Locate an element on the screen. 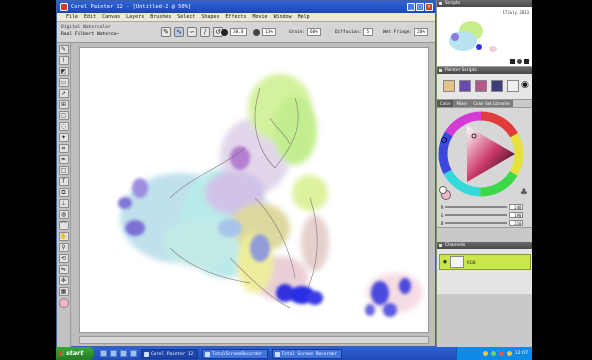 This screenshot has height=360, width=592. magnifier-tool-icon: ⚲ is located at coordinates (63, 247).